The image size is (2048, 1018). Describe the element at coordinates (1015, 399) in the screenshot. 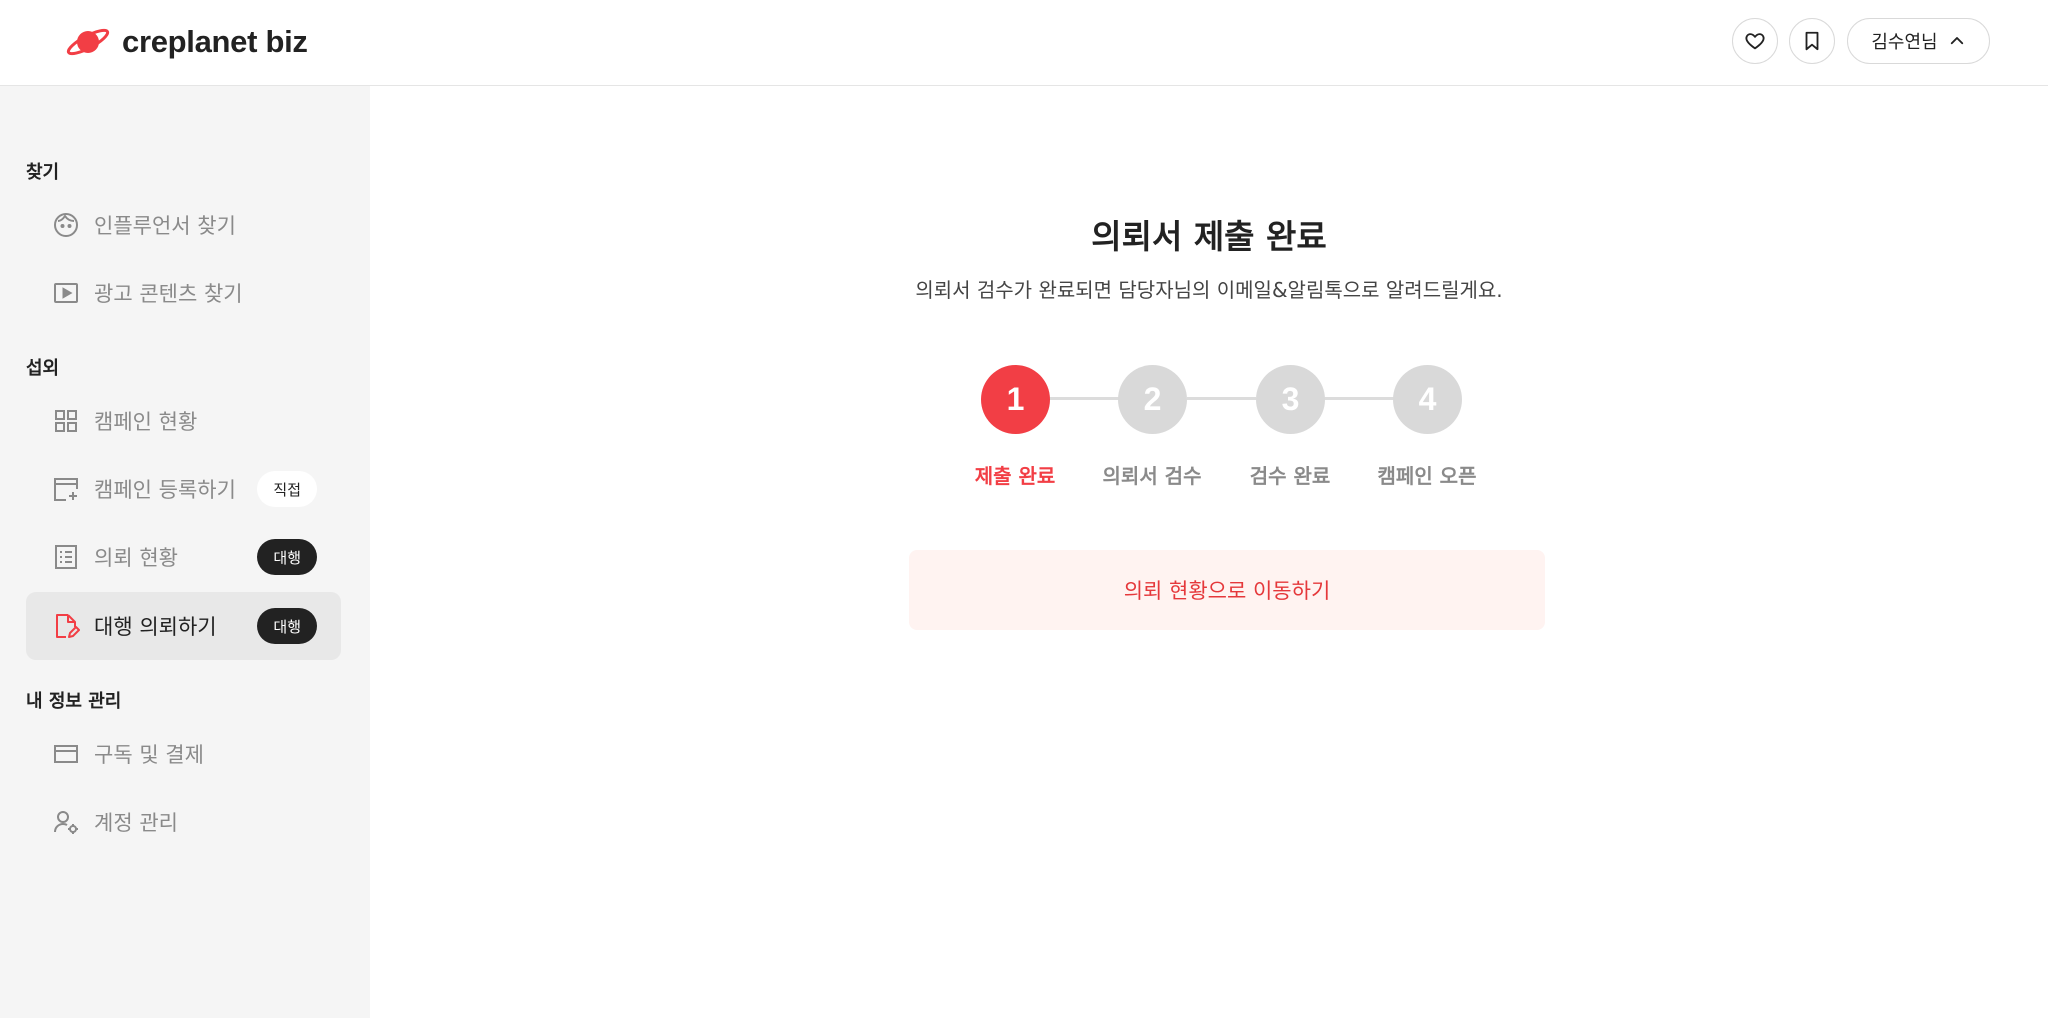

I see `step-1-circle: 1` at that location.